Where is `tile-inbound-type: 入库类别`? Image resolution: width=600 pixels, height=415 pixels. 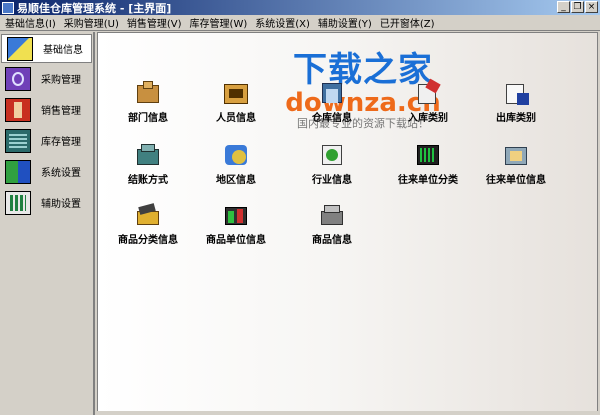
tile-inbound-type: 入库类别 is located at coordinates (428, 101).